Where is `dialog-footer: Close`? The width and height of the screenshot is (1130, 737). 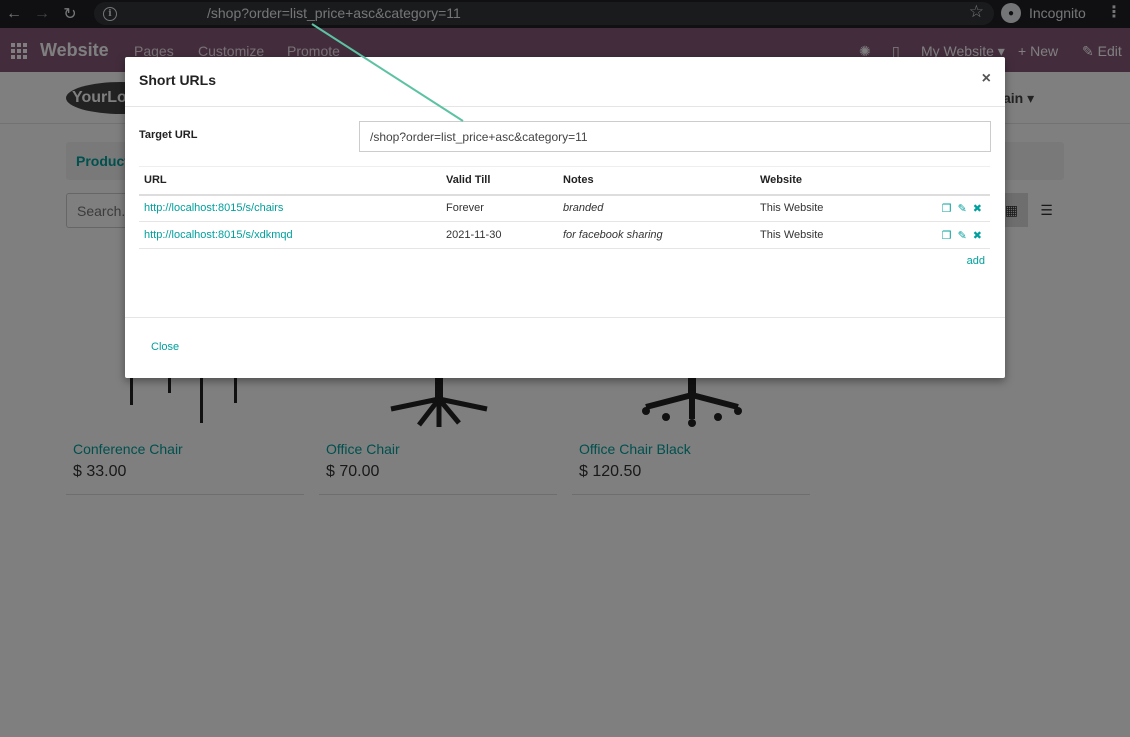
dialog-footer: Close is located at coordinates (565, 347).